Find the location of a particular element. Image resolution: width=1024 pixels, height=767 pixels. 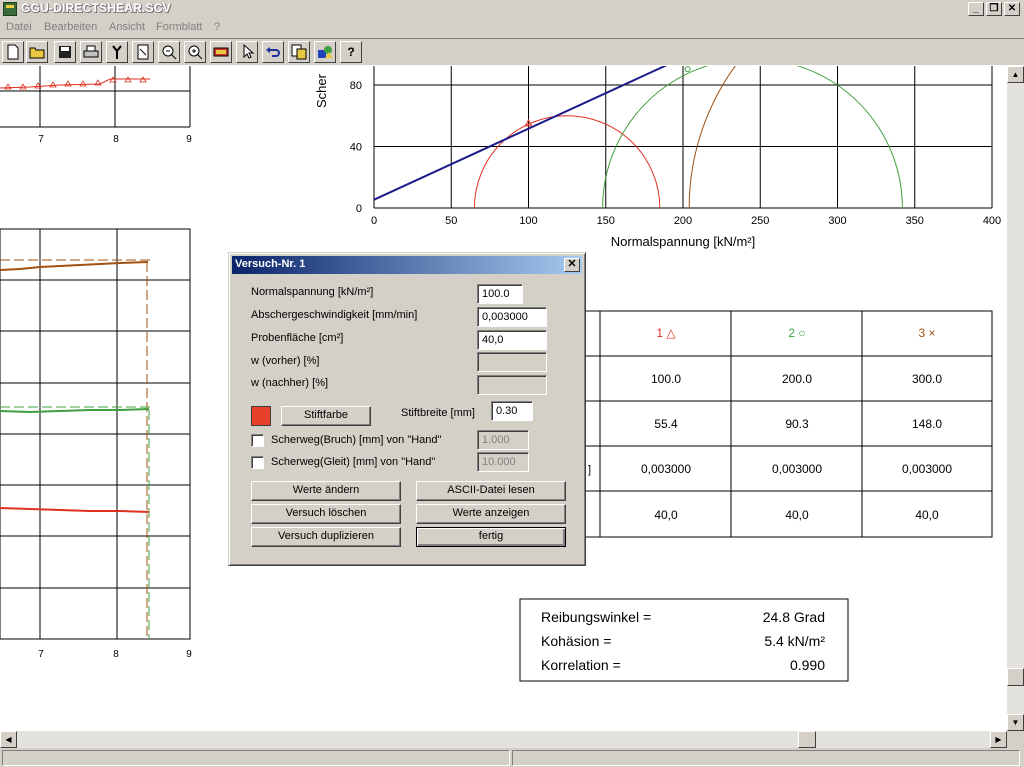

undo-button is located at coordinates (273, 52).